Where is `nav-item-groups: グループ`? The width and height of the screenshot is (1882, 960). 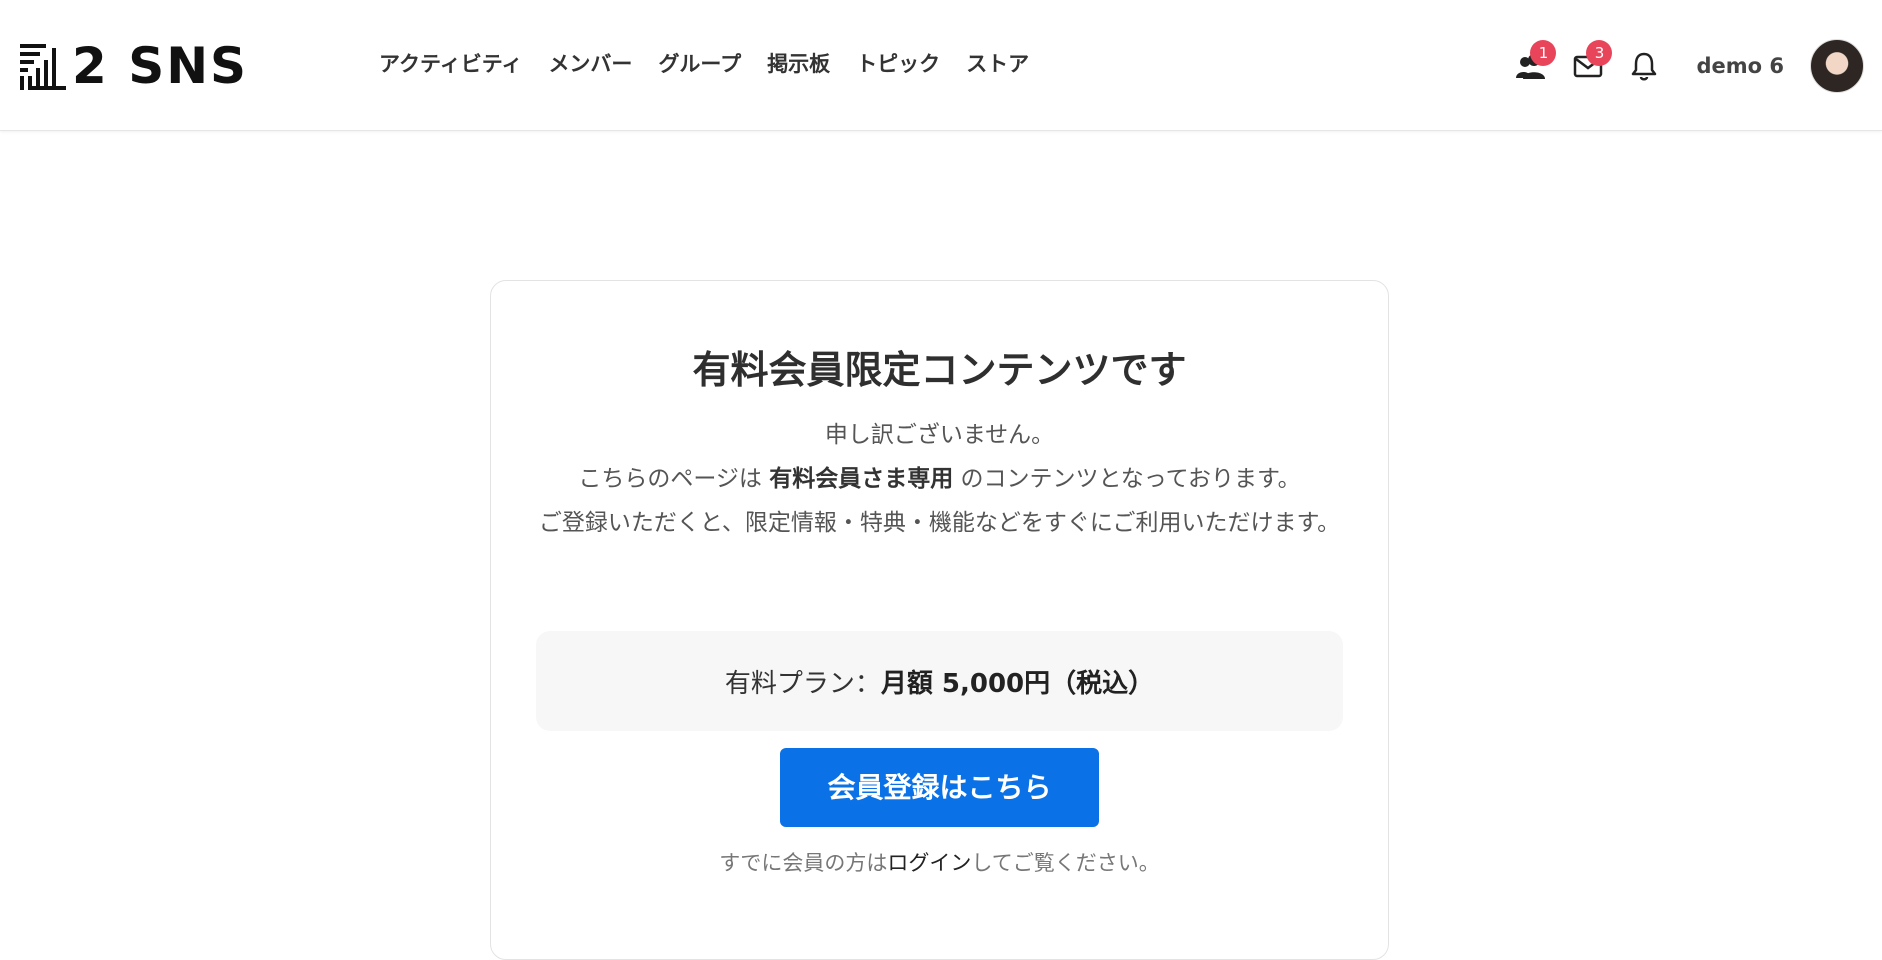 nav-item-groups: グループ is located at coordinates (699, 64).